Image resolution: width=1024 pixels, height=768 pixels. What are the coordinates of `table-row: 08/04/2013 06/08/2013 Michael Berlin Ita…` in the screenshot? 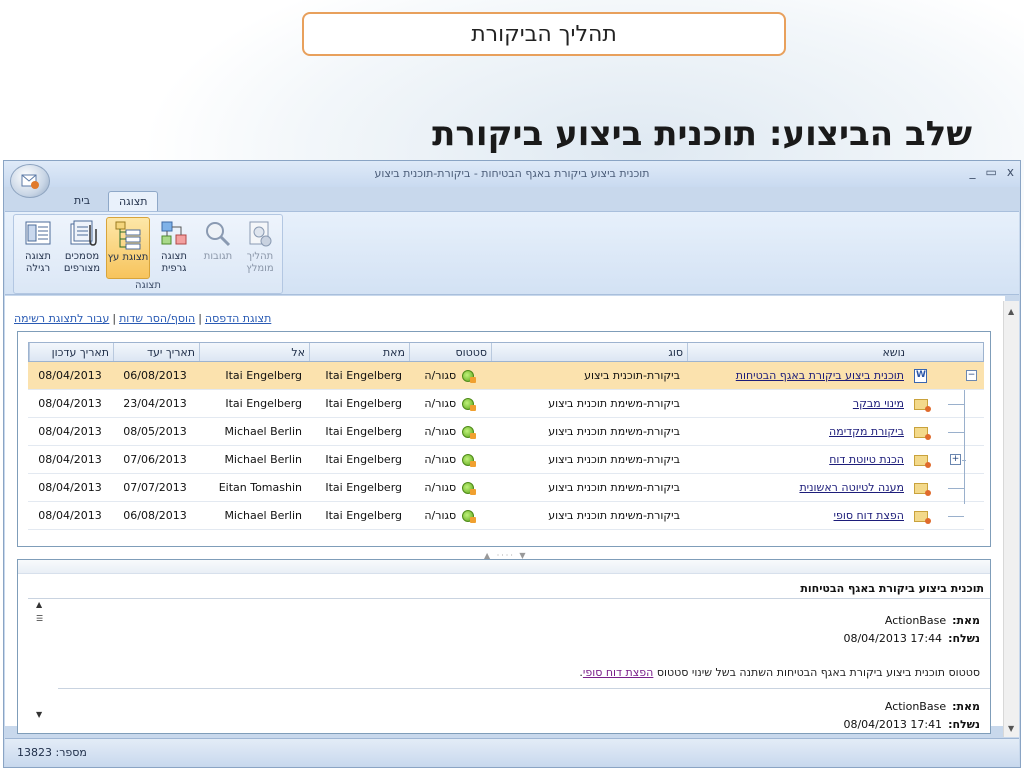 It's located at (506, 516).